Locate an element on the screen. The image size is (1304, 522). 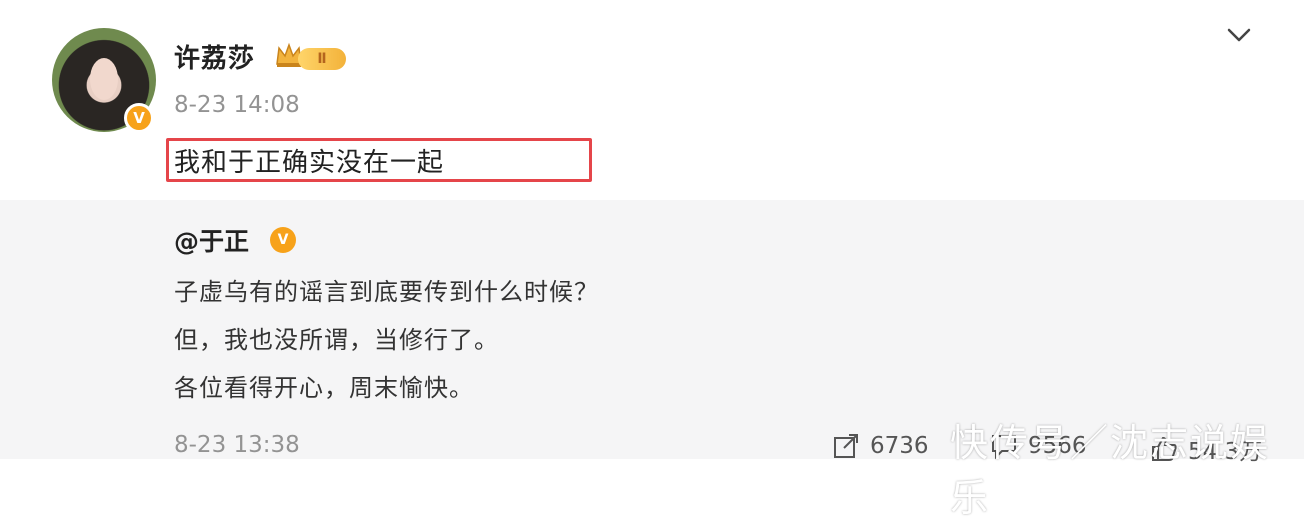
watermark: 快传号／沈志说娱乐 is located at coordinates (1110, 470).